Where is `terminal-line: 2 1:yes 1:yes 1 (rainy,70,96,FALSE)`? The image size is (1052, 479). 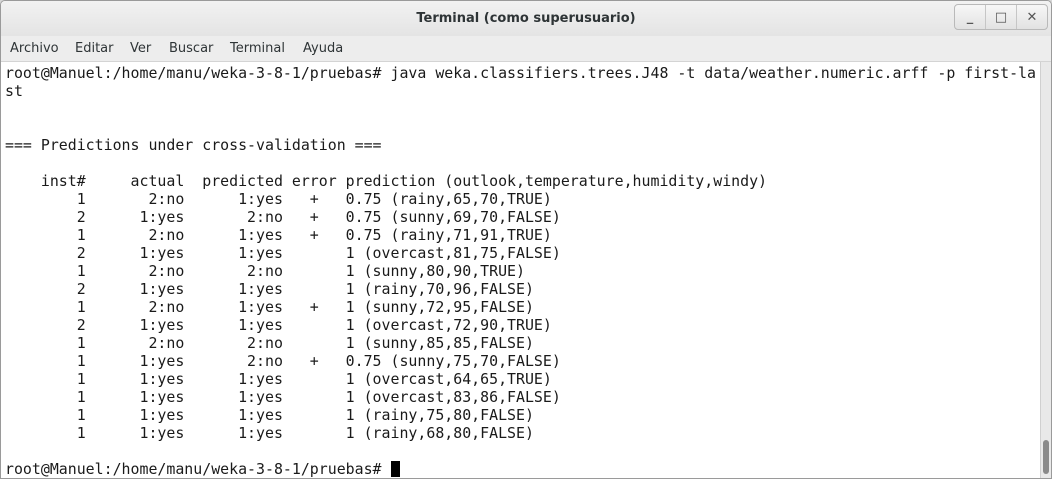
terminal-line: 2 1:yes 1:yes 1 (rainy,70,96,FALSE) is located at coordinates (269, 289).